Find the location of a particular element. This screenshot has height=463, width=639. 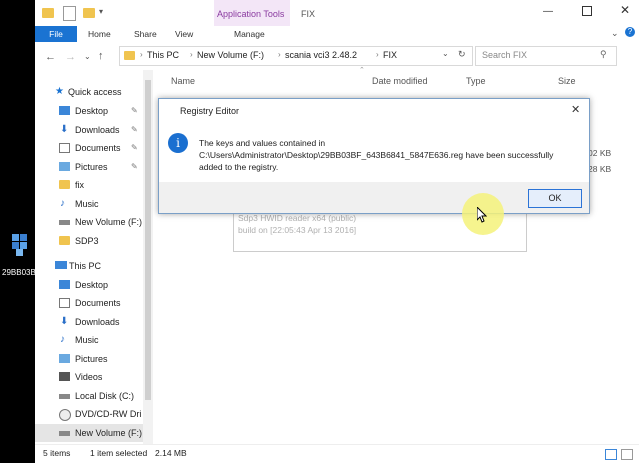

nav-pc-new-volume: New Volume (F:) is located at coordinates (94, 433).